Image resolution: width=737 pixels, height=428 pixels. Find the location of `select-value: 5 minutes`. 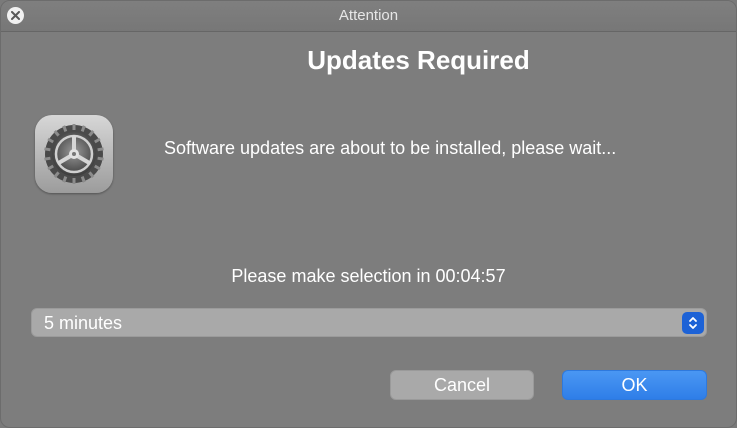

select-value: 5 minutes is located at coordinates (83, 323).